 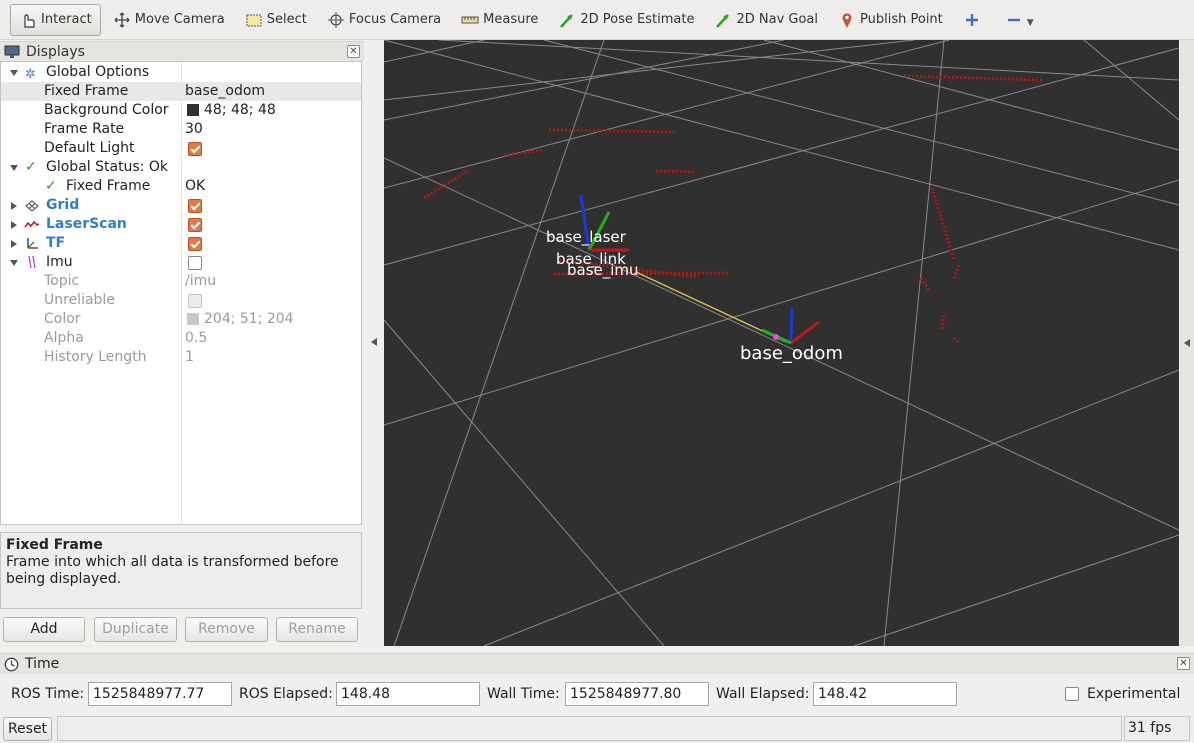 What do you see at coordinates (181, 129) in the screenshot?
I see `tree-row-frame-rate: Frame Rate 30` at bounding box center [181, 129].